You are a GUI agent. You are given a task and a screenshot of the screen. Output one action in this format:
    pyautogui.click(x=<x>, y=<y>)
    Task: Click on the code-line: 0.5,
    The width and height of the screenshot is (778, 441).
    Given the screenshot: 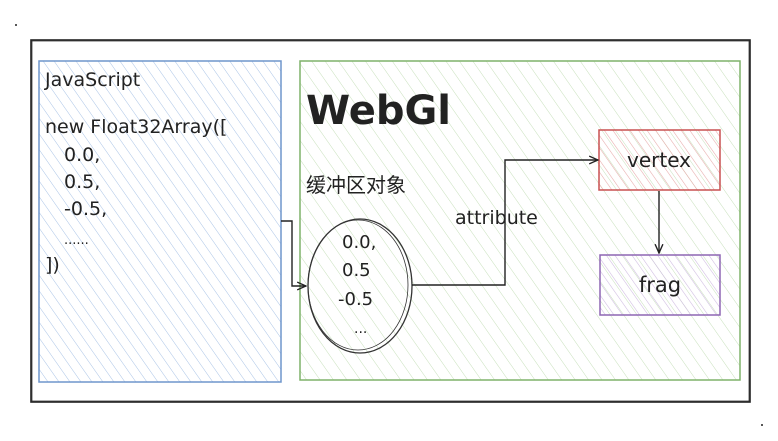 What is the action you would take?
    pyautogui.click(x=82, y=182)
    